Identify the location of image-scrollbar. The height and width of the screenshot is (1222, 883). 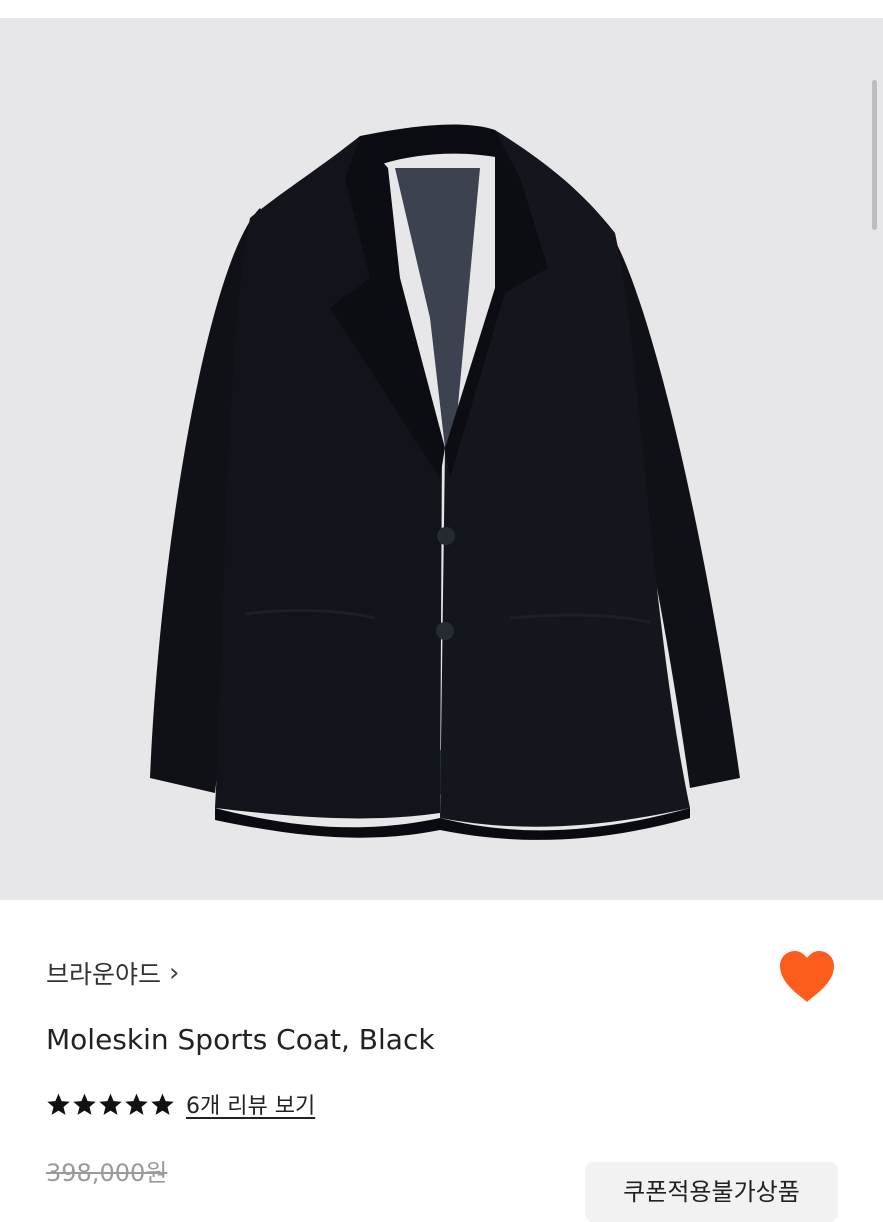
(874, 155).